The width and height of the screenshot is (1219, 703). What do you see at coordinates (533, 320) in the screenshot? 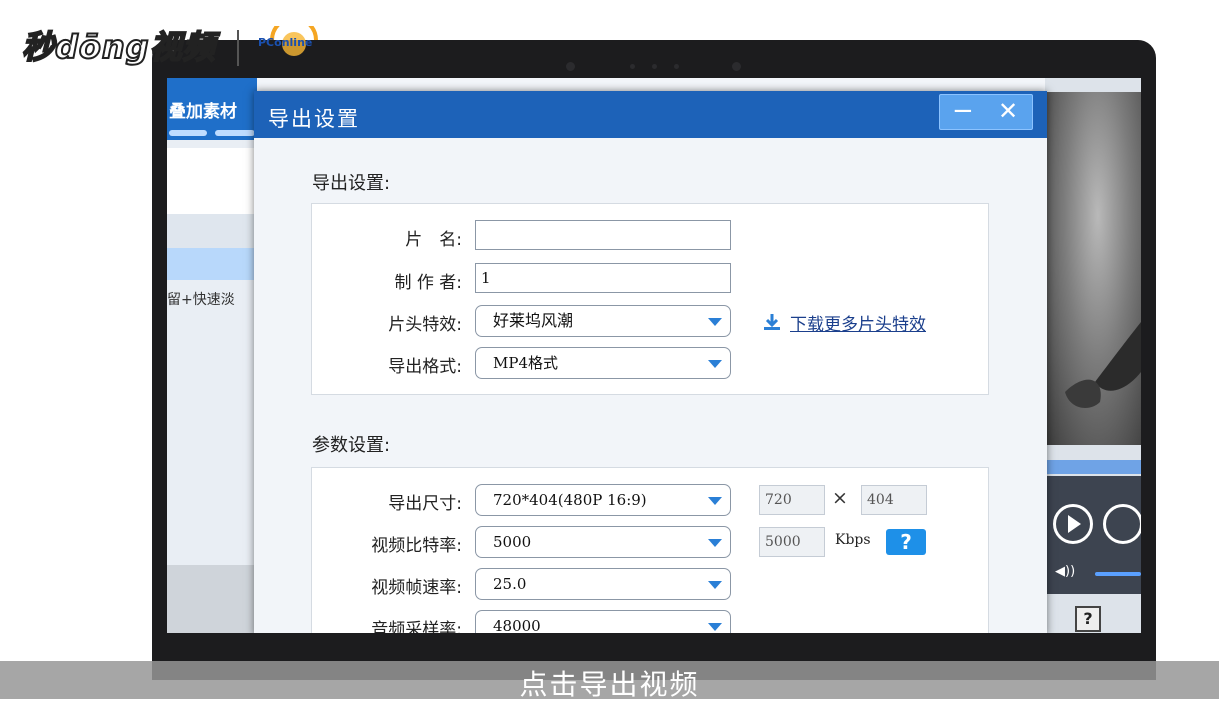
I see `intro-effect-value: 好莱坞风潮` at bounding box center [533, 320].